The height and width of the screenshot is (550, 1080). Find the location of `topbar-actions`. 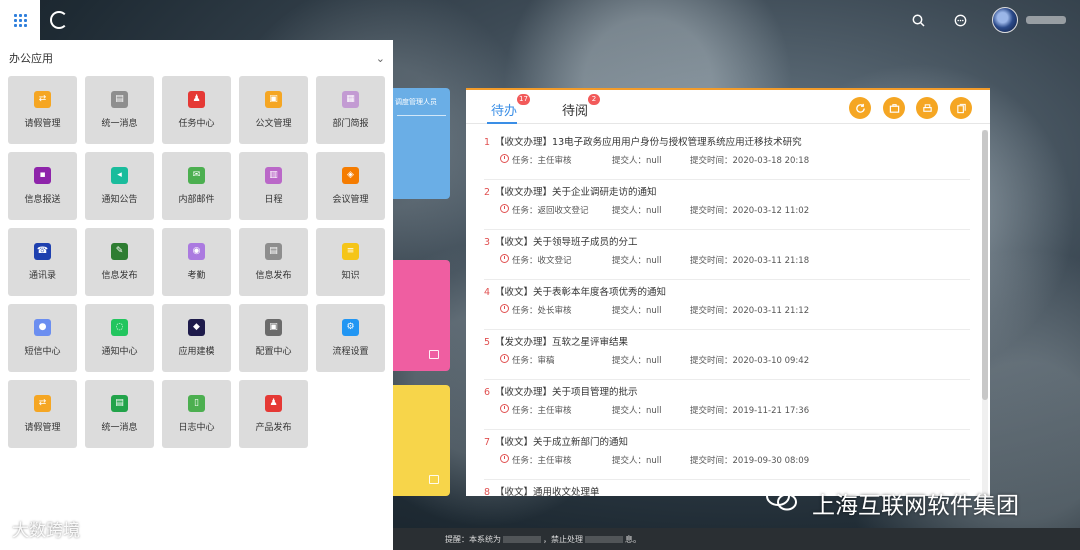

topbar-actions is located at coordinates (994, 20).